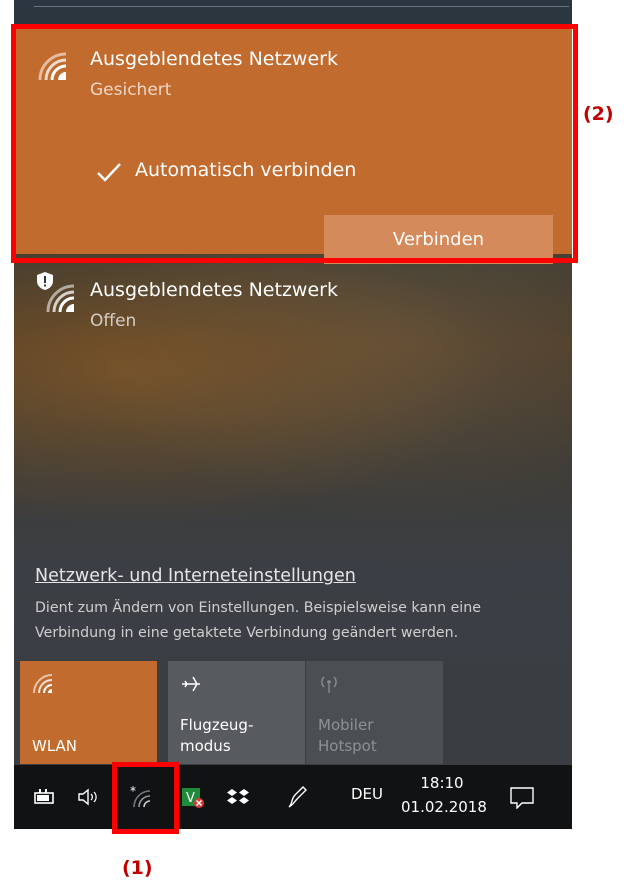 This screenshot has width=624, height=883. Describe the element at coordinates (113, 321) in the screenshot. I see `network-status: Offen` at that location.